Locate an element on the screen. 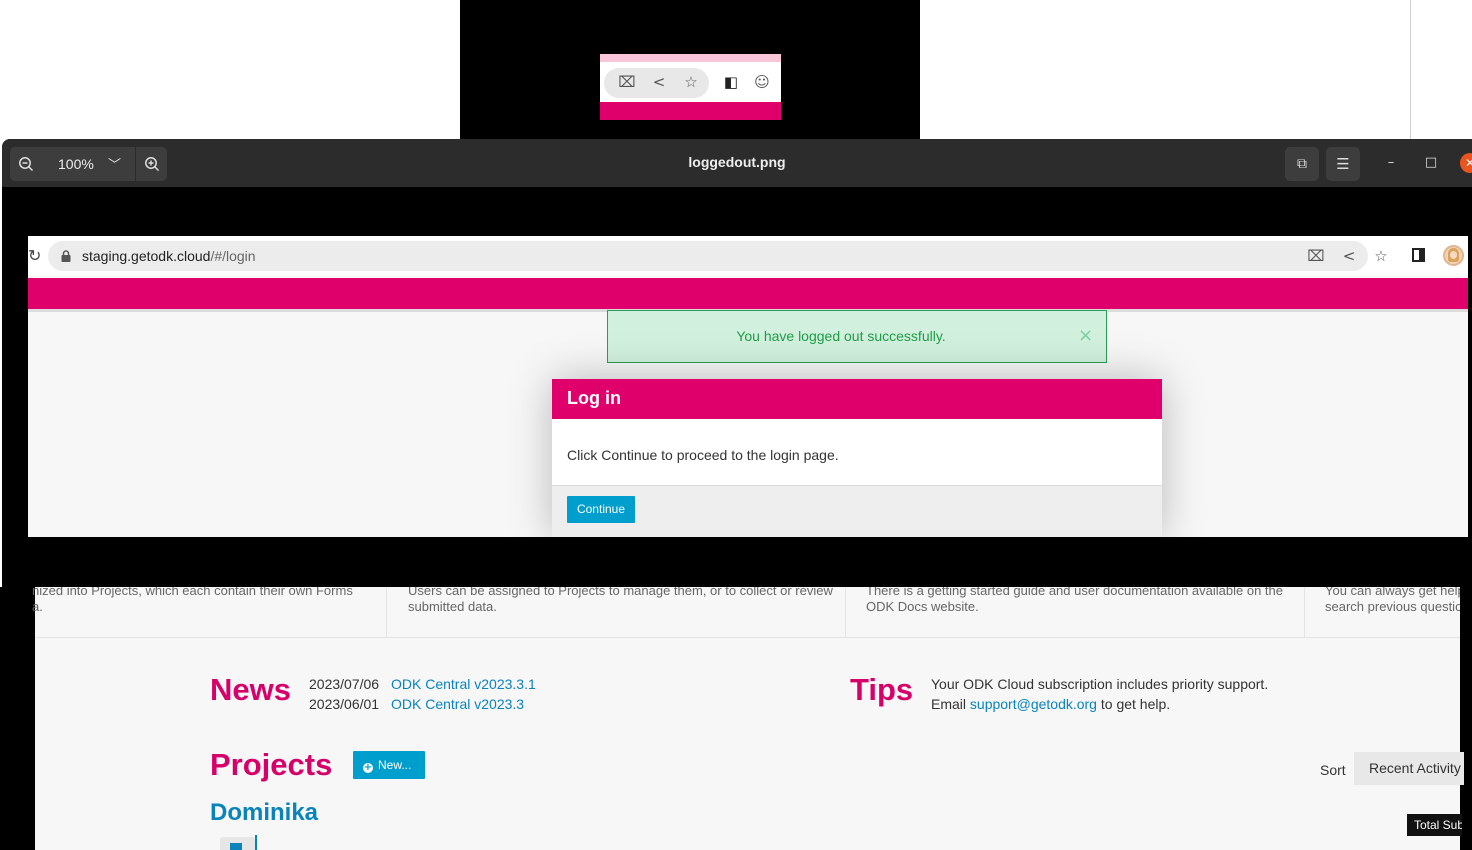 This screenshot has height=850, width=1472. viewer-titlebar: 100% ﹀ loggedout.png ⧉ ☰ – □ ✕ is located at coordinates (737, 163).